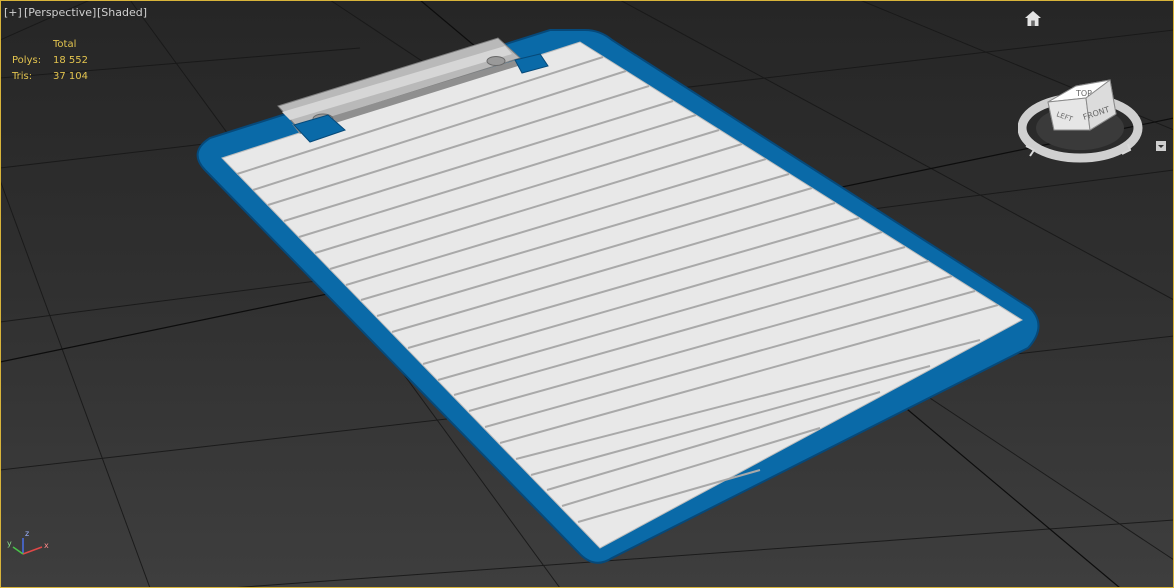 The width and height of the screenshot is (1174, 588). I want to click on axis-tripod: z x y, so click(28, 542).